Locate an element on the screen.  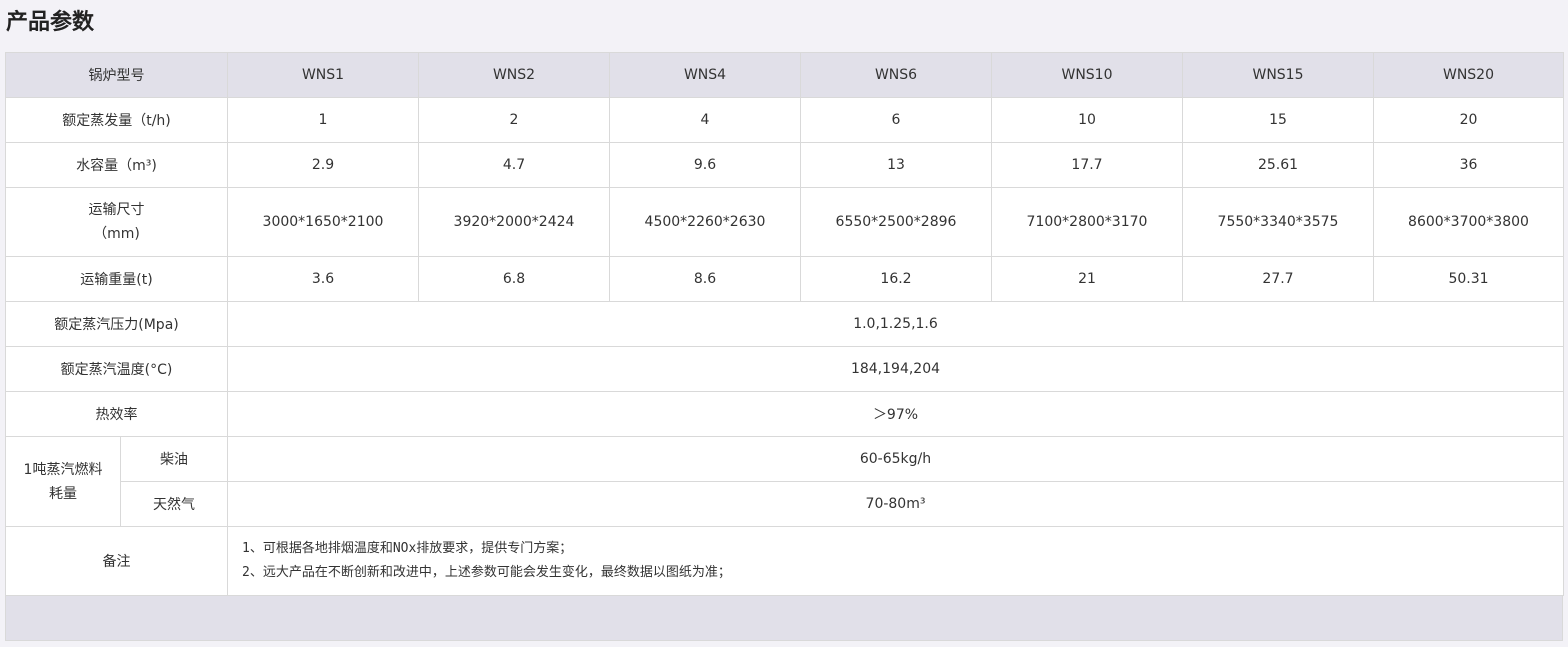
header-model: WNS20 is located at coordinates (1468, 75).